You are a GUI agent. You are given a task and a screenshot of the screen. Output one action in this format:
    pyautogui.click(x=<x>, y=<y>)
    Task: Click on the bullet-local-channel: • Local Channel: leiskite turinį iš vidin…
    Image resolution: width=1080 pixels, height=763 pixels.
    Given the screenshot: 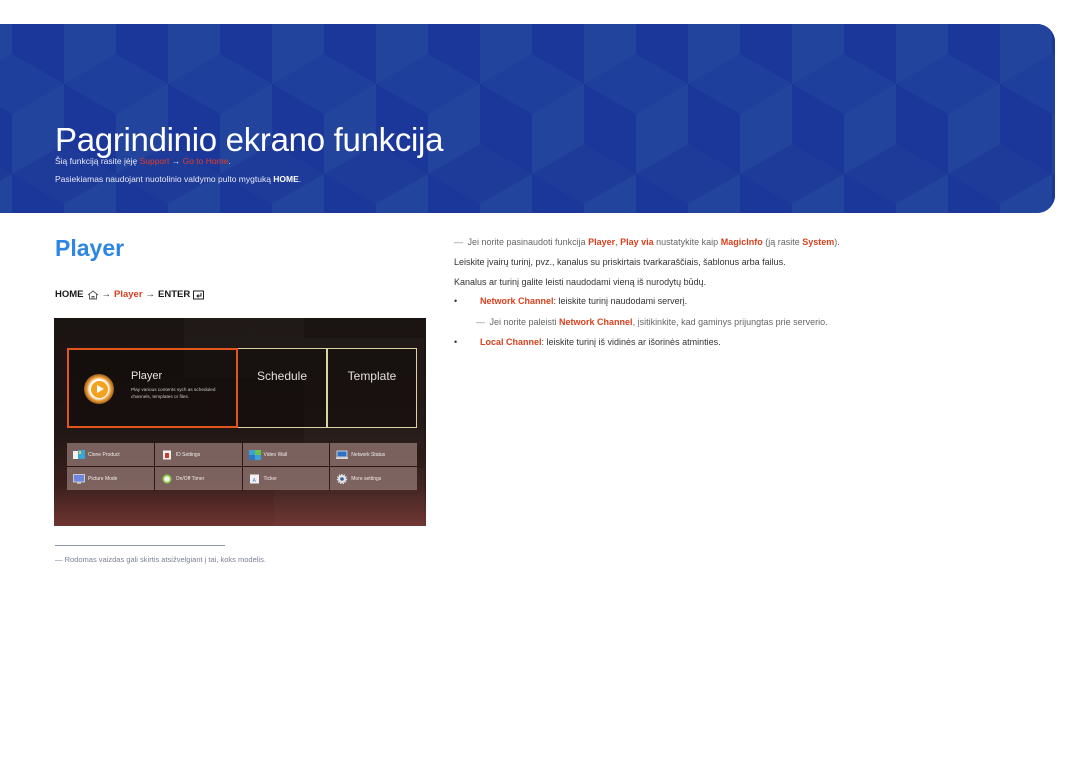 What is the action you would take?
    pyautogui.click(x=587, y=342)
    